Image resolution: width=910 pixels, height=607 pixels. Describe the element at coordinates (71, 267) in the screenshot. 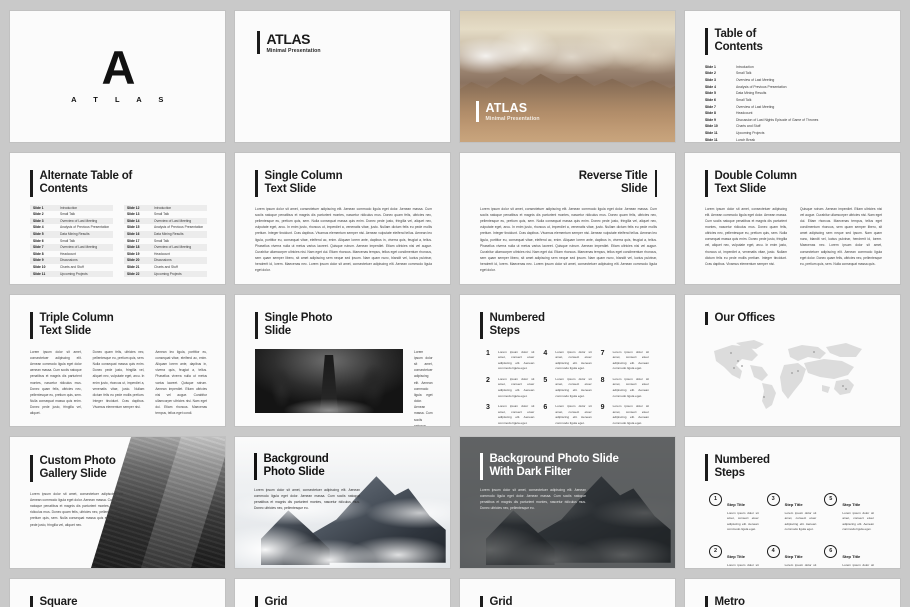

I see `alt-toc-entry: Slide 10 Charts and Stuff` at that location.